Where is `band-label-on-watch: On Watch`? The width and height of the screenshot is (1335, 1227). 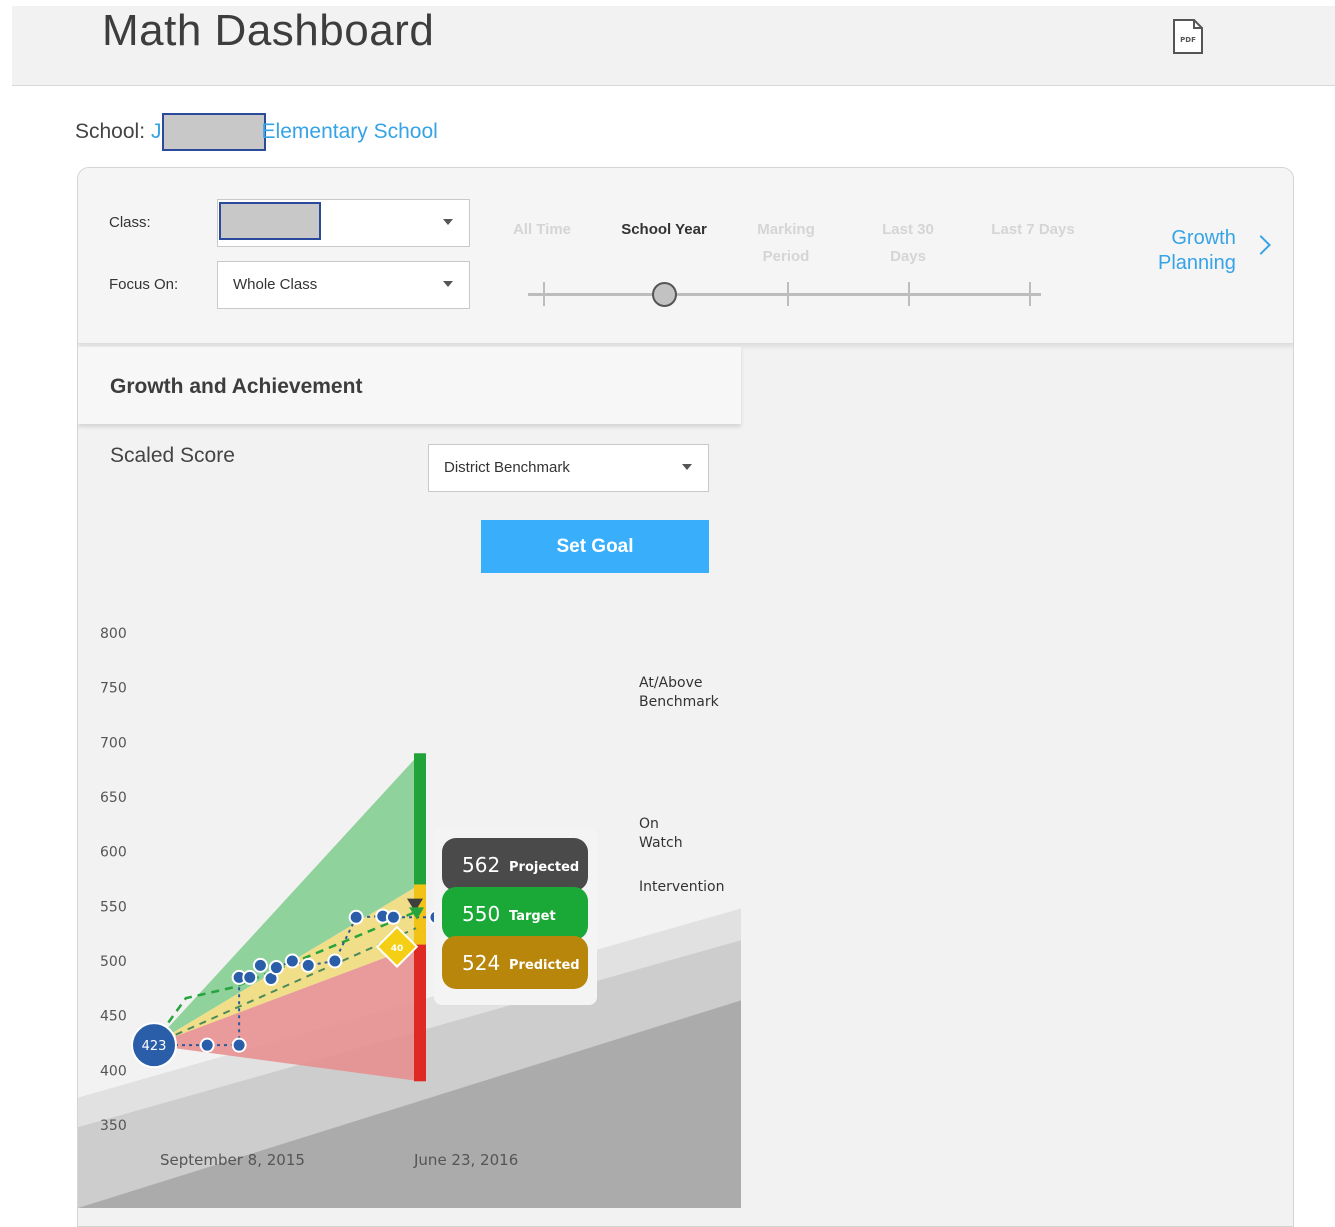
band-label-on-watch: On Watch is located at coordinates (661, 833).